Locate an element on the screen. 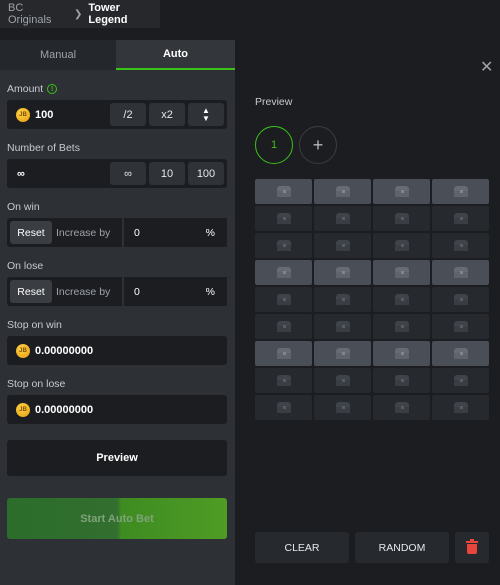 Image resolution: width=500 pixels, height=585 pixels. on-lose-percent-field: 0 % is located at coordinates (174, 291).